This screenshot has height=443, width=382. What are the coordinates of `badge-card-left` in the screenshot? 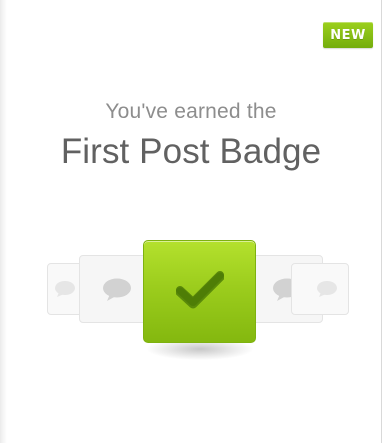 It's located at (116, 289).